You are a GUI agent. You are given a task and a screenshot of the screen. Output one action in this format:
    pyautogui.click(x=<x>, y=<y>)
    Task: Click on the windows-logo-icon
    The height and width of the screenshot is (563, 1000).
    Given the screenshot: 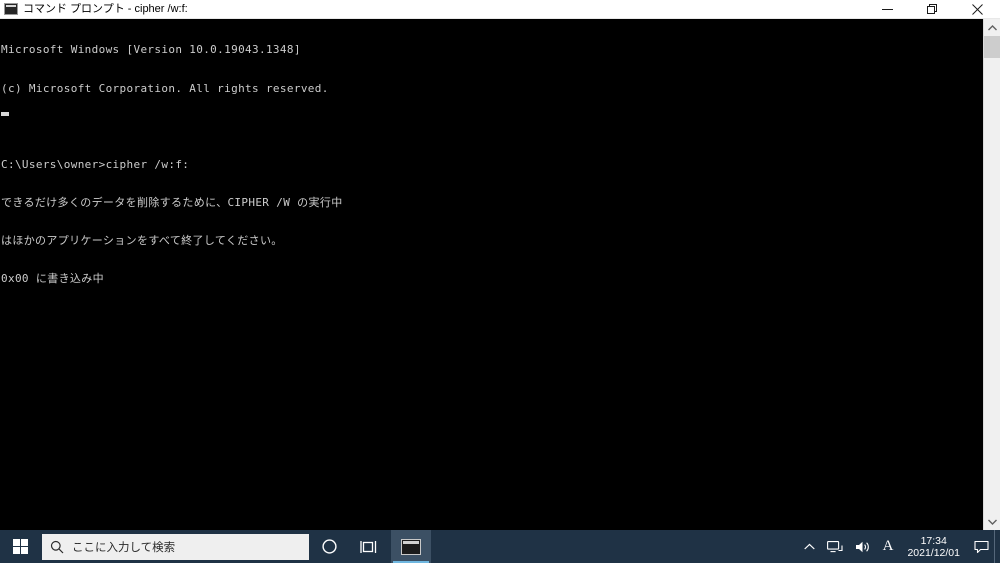 What is the action you would take?
    pyautogui.click(x=20, y=546)
    